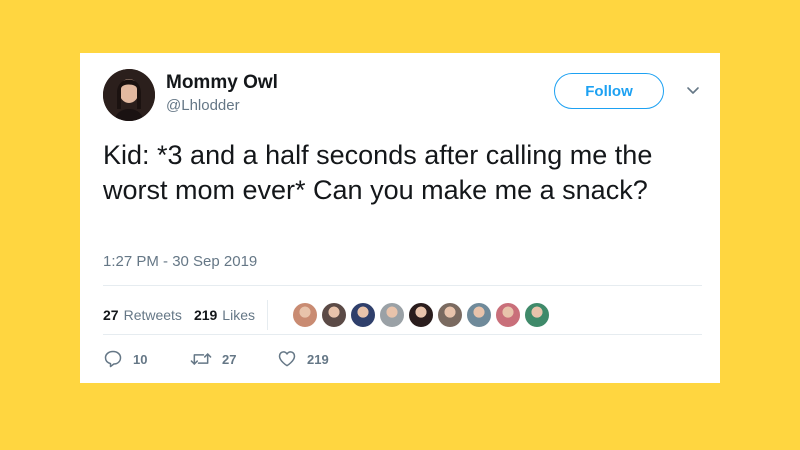 The height and width of the screenshot is (450, 800). What do you see at coordinates (267, 315) in the screenshot?
I see `stats-divider` at bounding box center [267, 315].